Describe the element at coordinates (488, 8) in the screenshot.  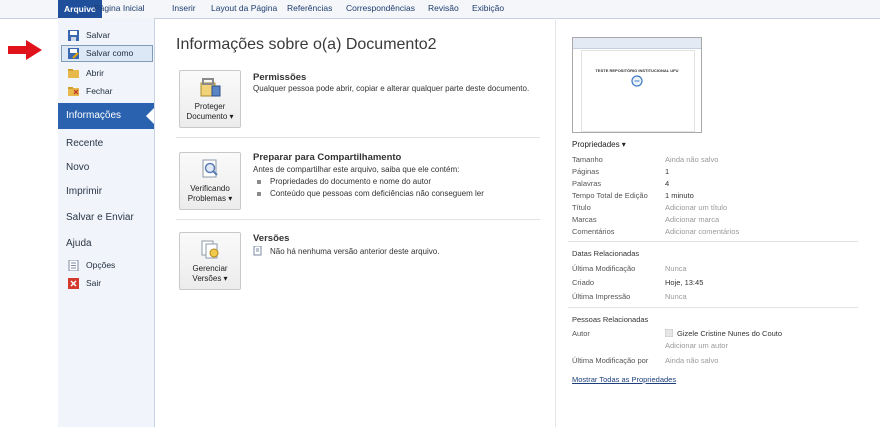
I see `tab-exibicao: Exibição` at that location.